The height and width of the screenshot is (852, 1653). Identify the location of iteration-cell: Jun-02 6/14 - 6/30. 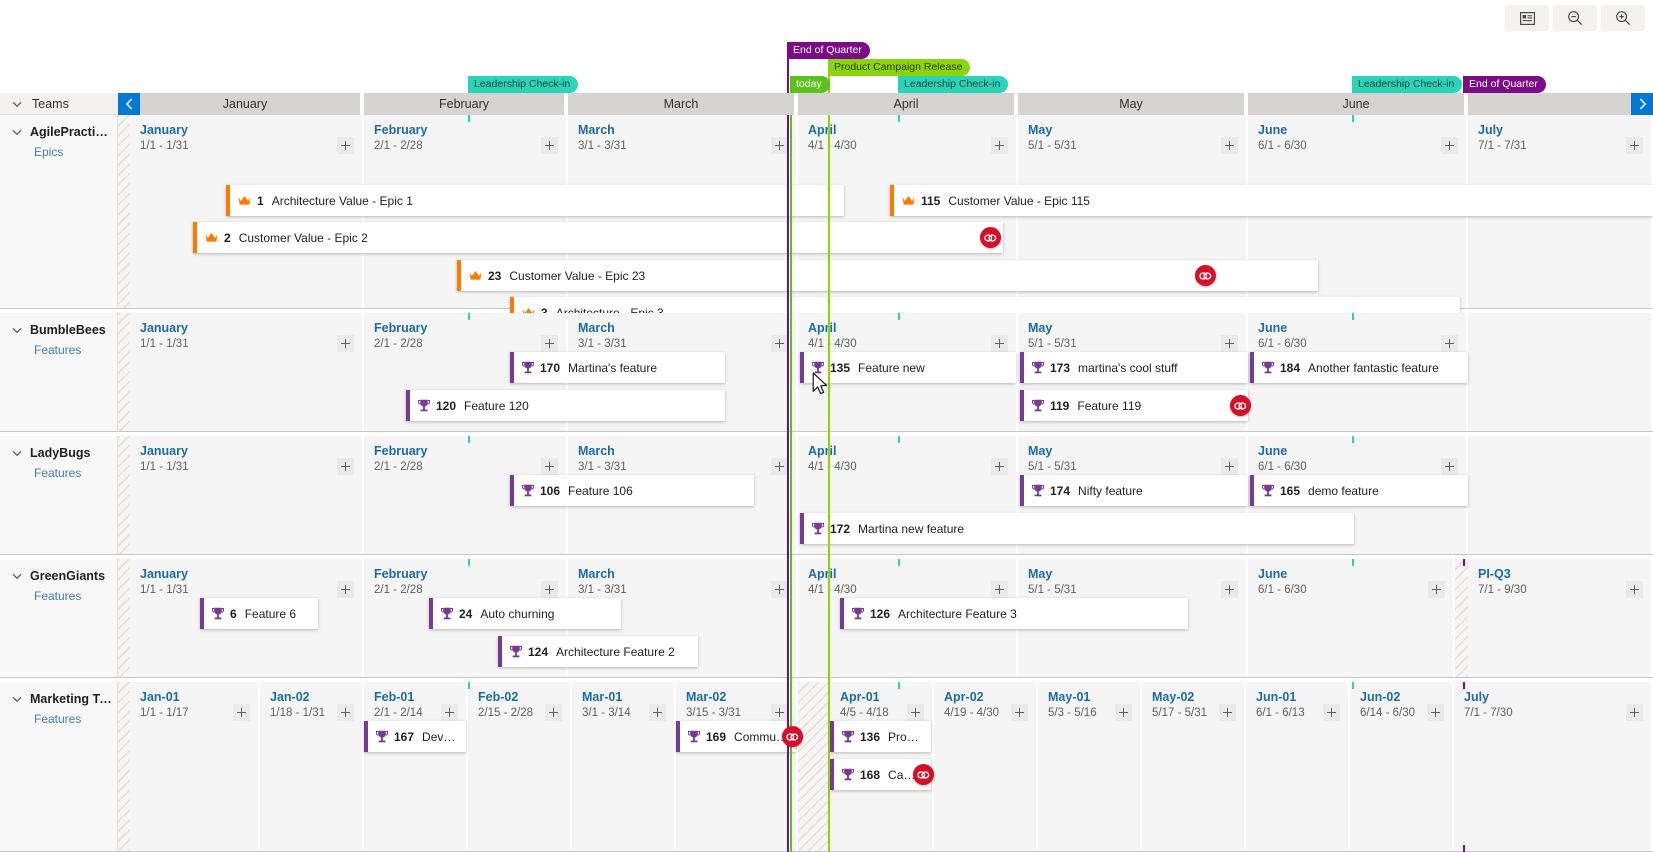
(1402, 766).